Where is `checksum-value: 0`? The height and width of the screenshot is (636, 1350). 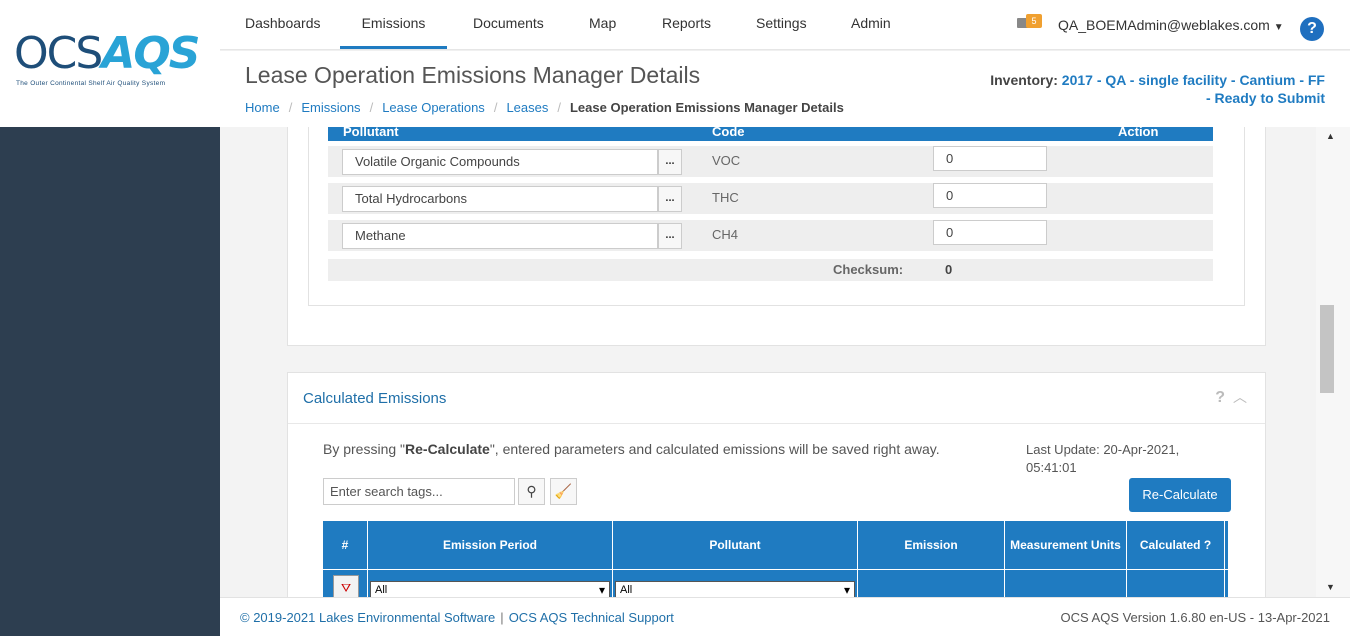 checksum-value: 0 is located at coordinates (949, 269).